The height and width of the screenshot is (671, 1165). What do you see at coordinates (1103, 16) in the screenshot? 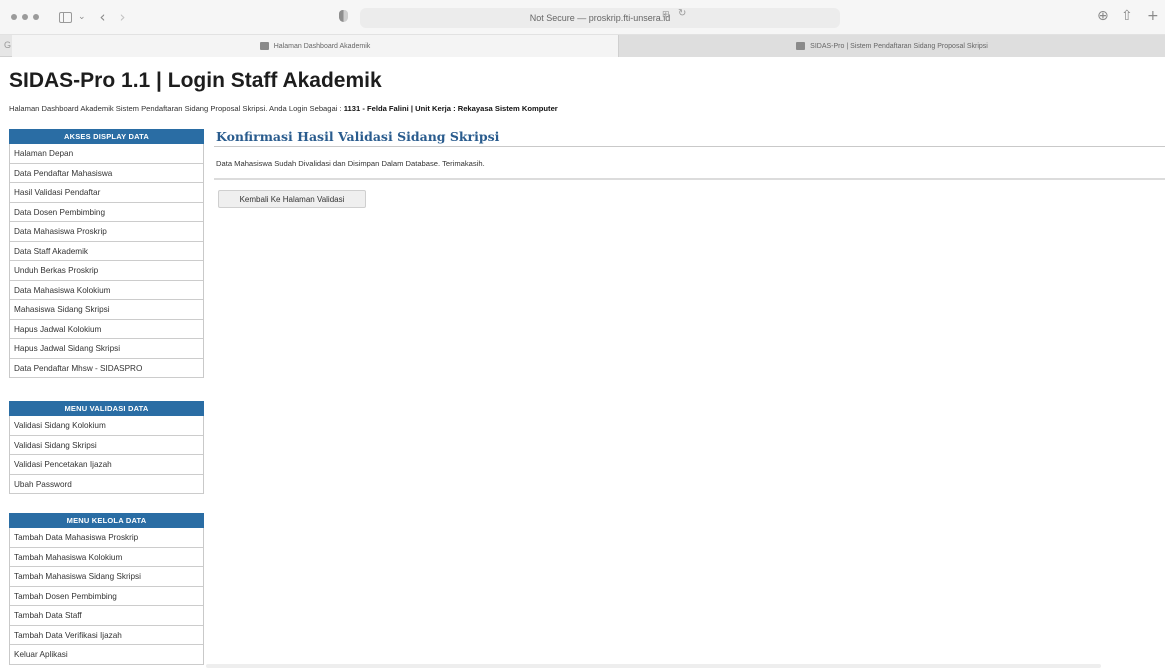
I see `download-icon: ⊕` at bounding box center [1103, 16].